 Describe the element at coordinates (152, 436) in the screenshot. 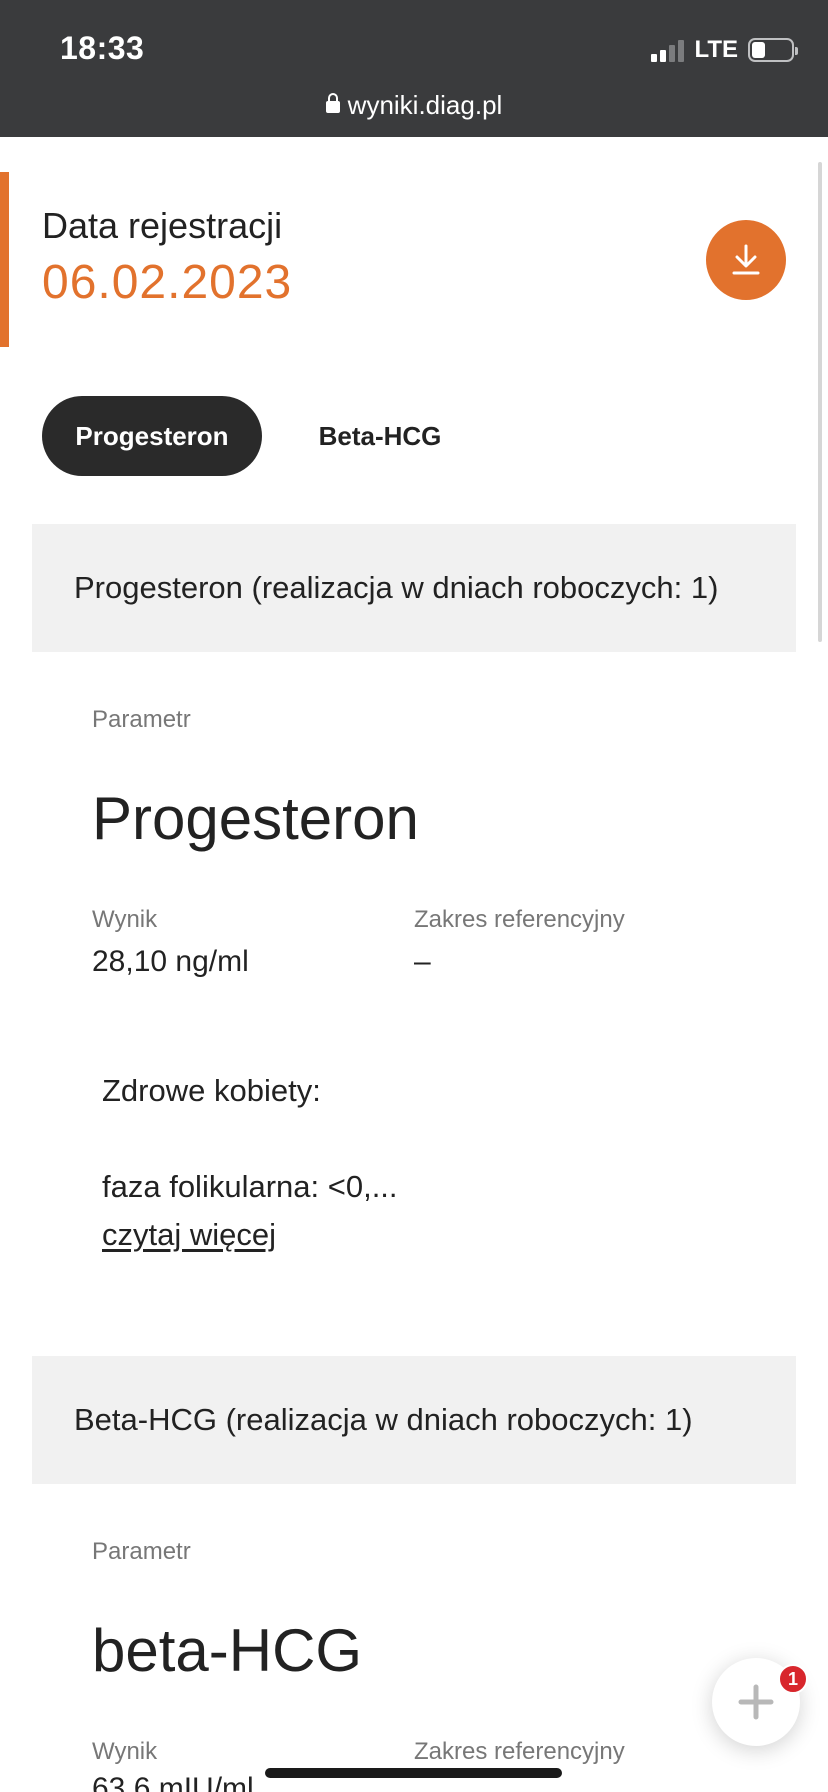

I see `tab-progesteron: Progesteron` at that location.